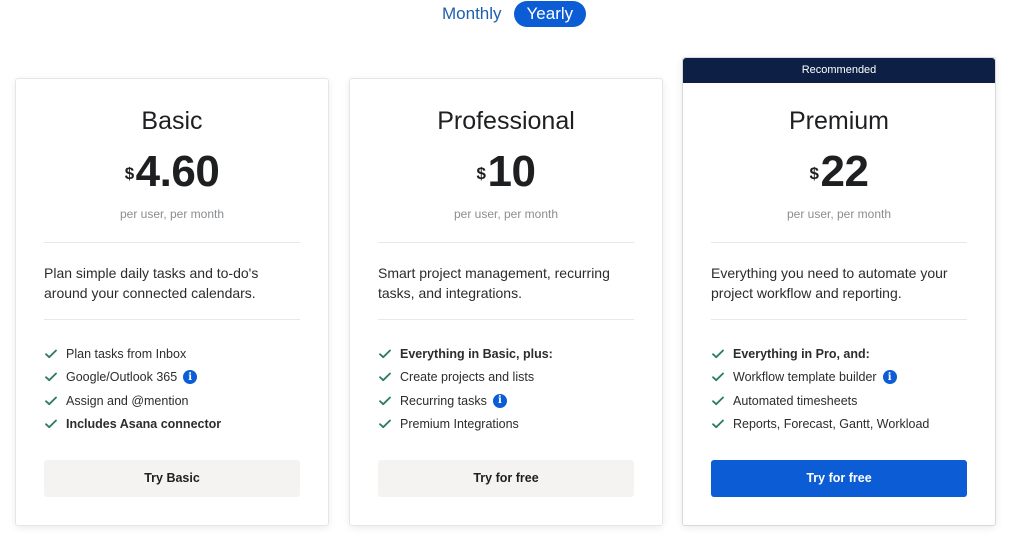  I want to click on feature-text: Recurring tasks, so click(443, 400).